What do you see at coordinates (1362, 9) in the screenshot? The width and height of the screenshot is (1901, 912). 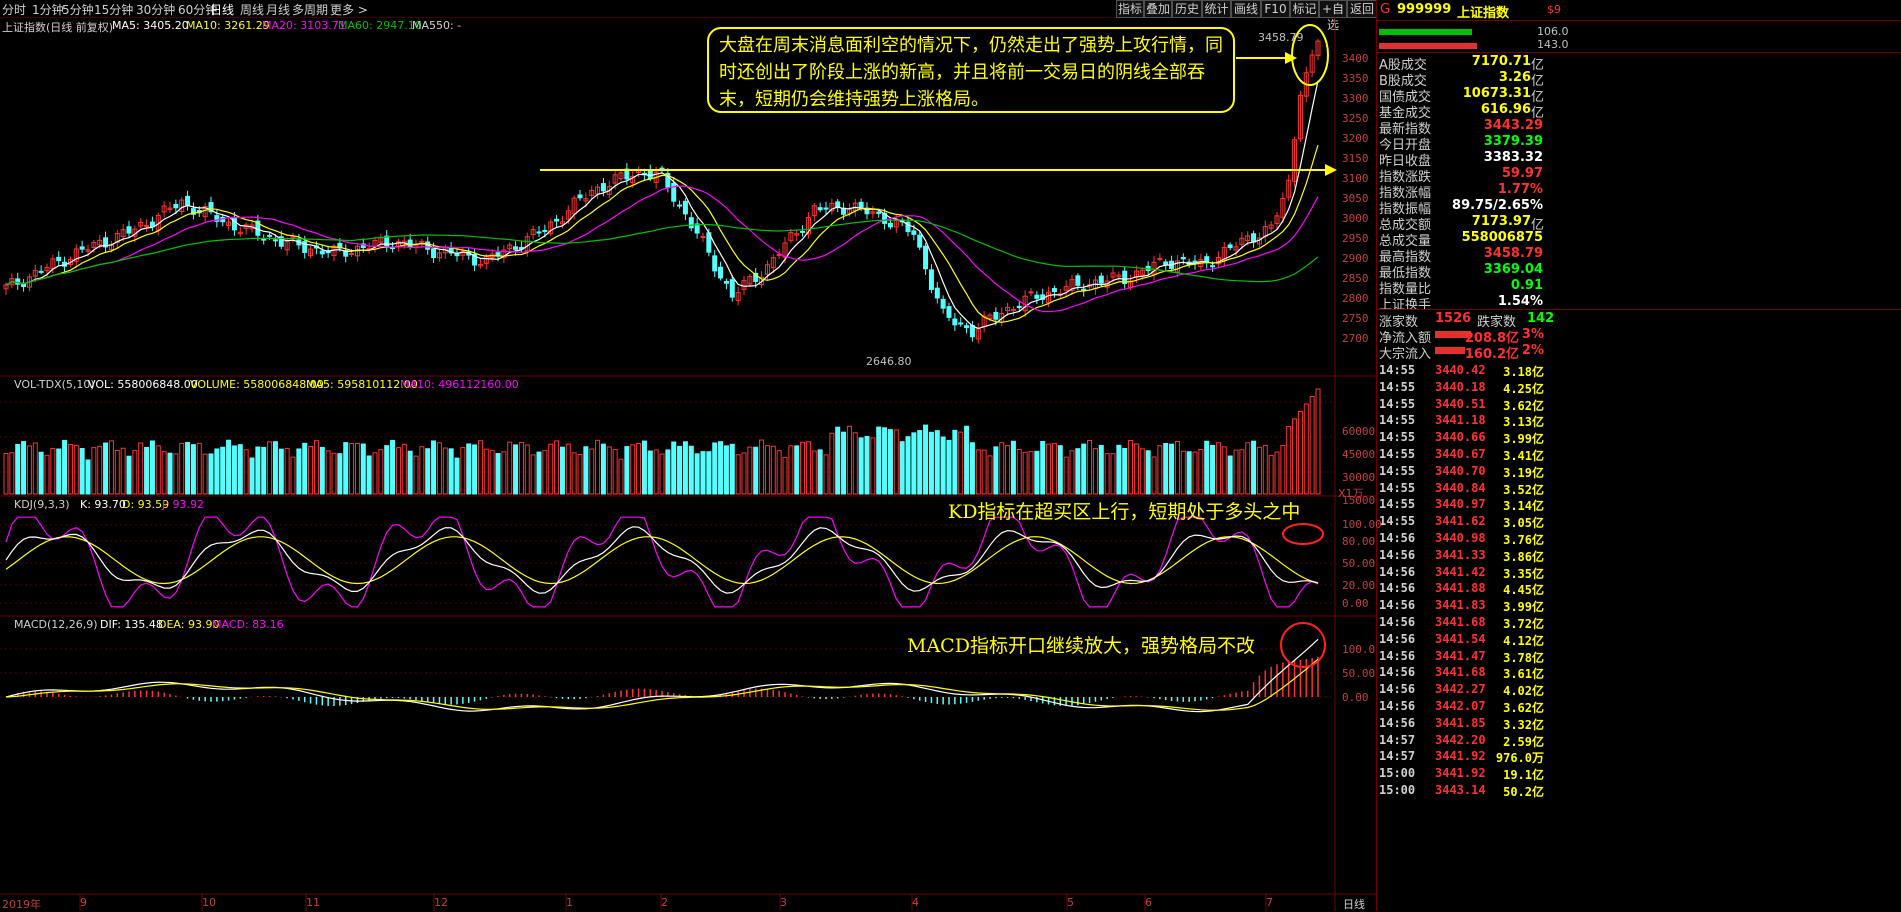 I see `toolbar-button-8: 返回` at bounding box center [1362, 9].